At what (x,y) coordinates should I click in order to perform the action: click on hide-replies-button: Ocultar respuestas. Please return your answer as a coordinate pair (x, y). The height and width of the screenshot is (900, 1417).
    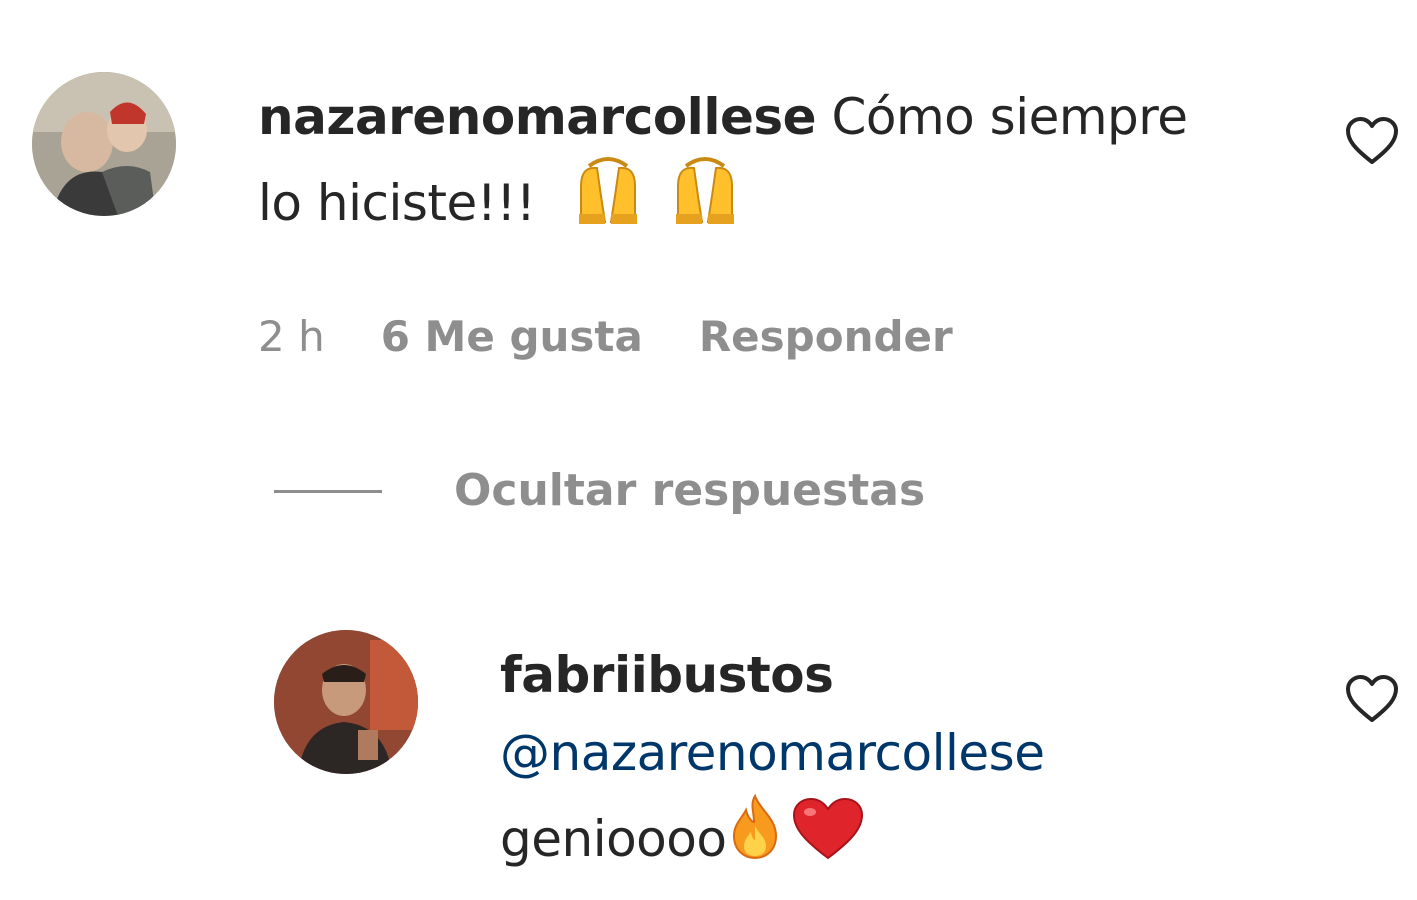
    Looking at the image, I should click on (599, 491).